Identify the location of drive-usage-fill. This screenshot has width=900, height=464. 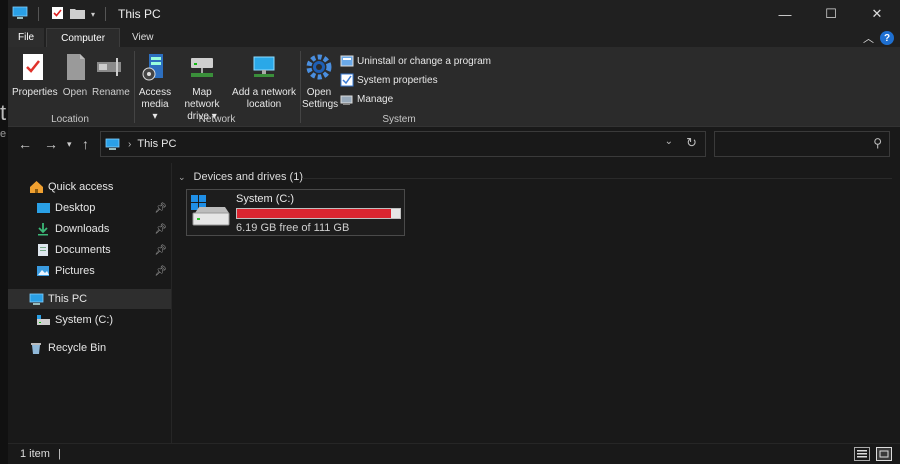
(314, 213).